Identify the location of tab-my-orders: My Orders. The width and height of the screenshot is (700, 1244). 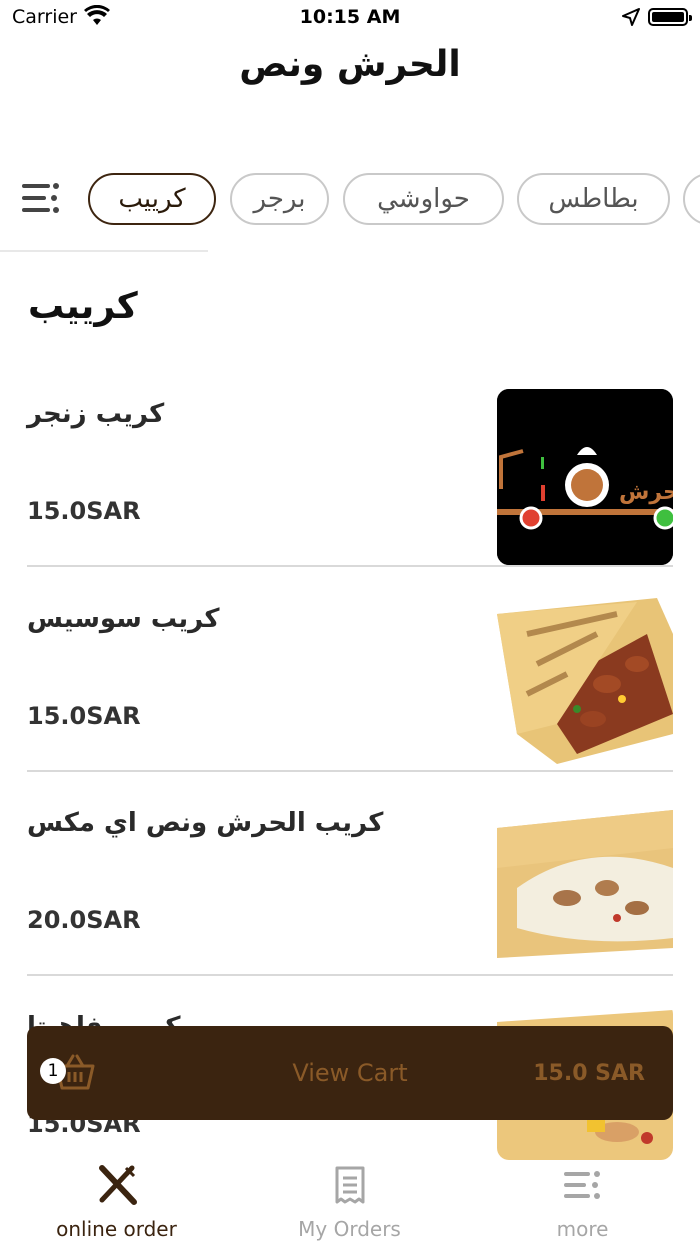
(349, 1202).